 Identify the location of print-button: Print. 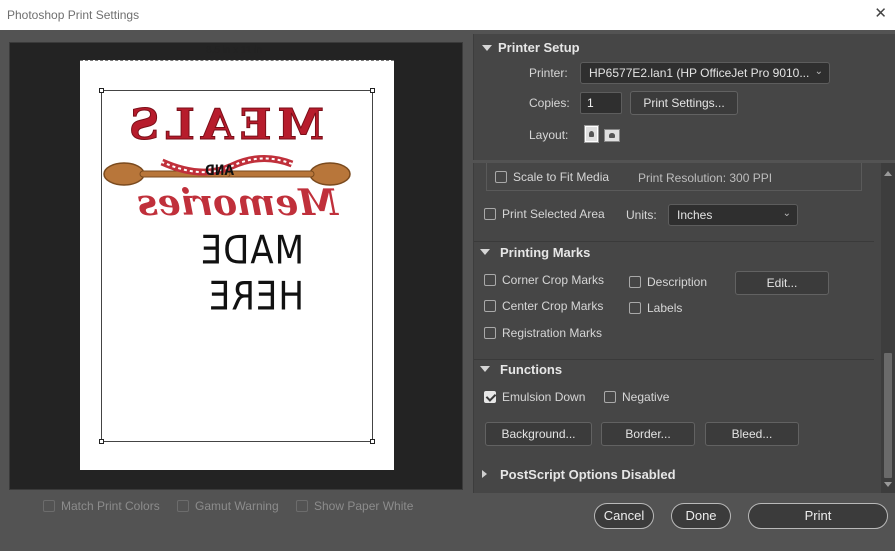
(818, 516).